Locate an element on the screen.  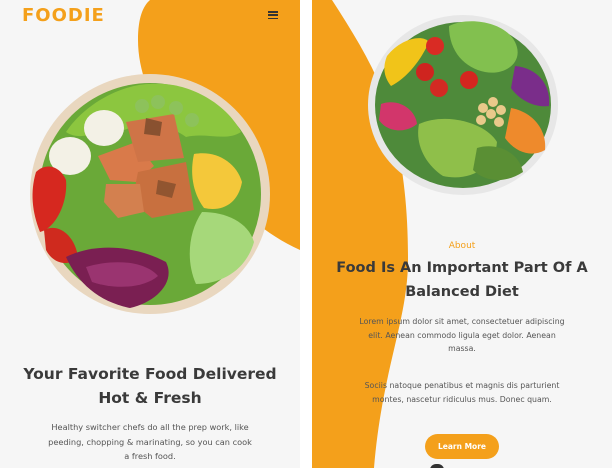
scroll-indicator is located at coordinates (437, 466).